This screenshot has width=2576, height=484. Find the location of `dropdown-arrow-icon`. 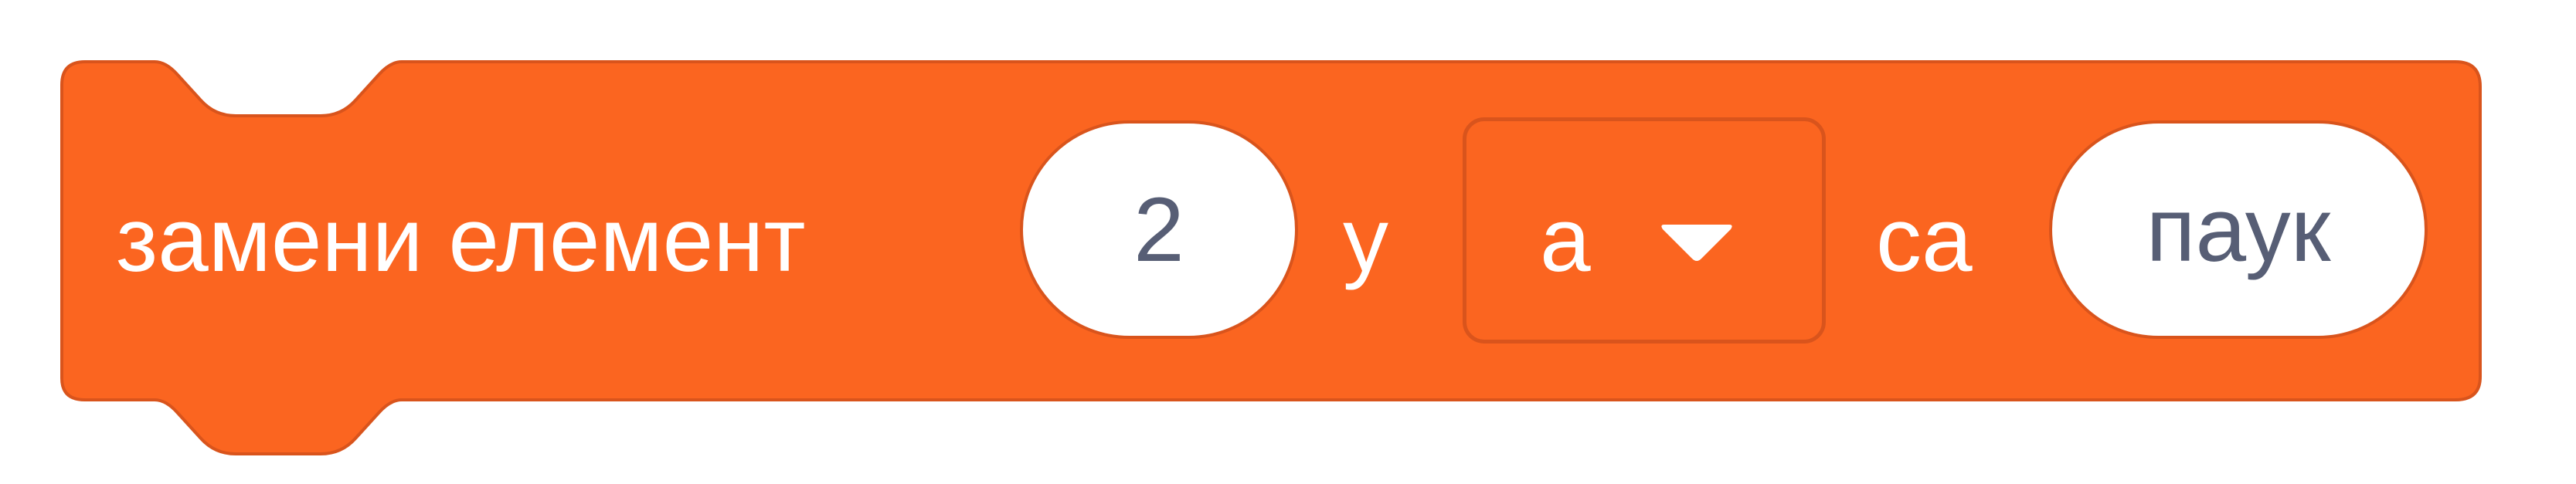

dropdown-arrow-icon is located at coordinates (1696, 242).